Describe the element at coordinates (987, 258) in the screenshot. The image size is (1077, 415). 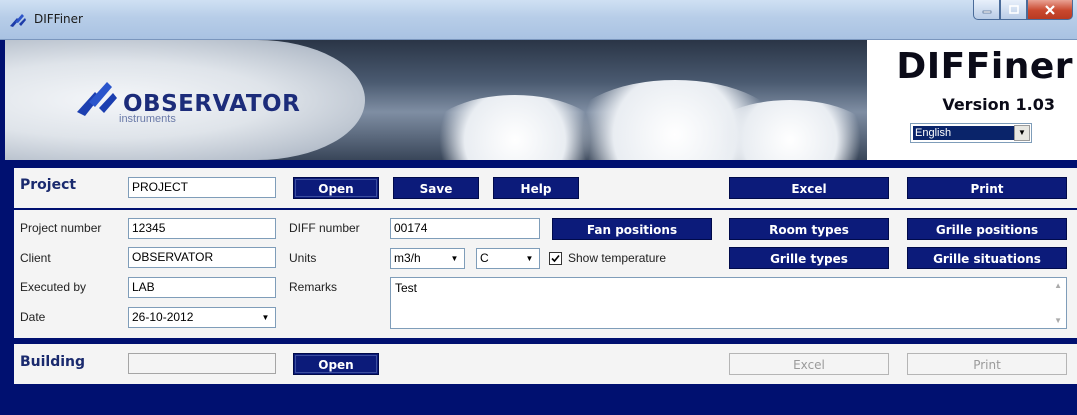
I see `grille-situations-button: Grille situations` at that location.